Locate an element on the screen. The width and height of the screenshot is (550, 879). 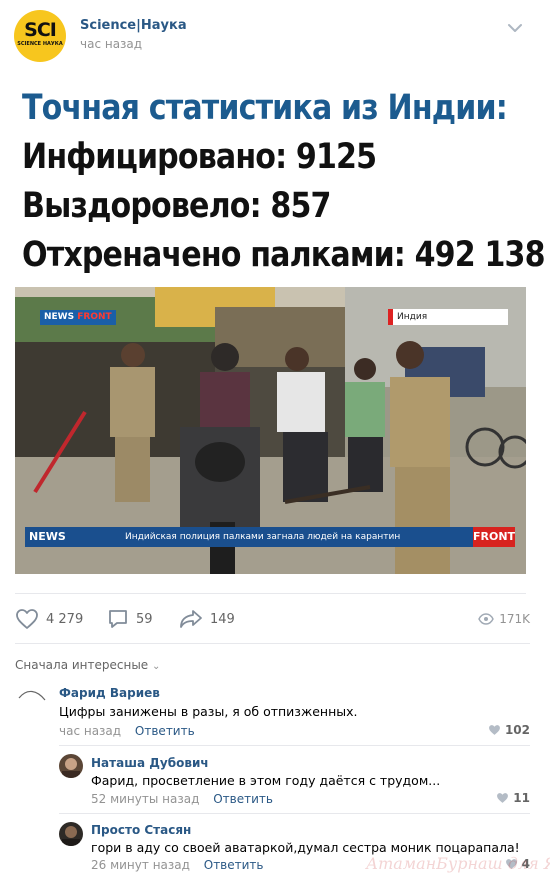
comment-like-count: 11 is located at coordinates (521, 798).